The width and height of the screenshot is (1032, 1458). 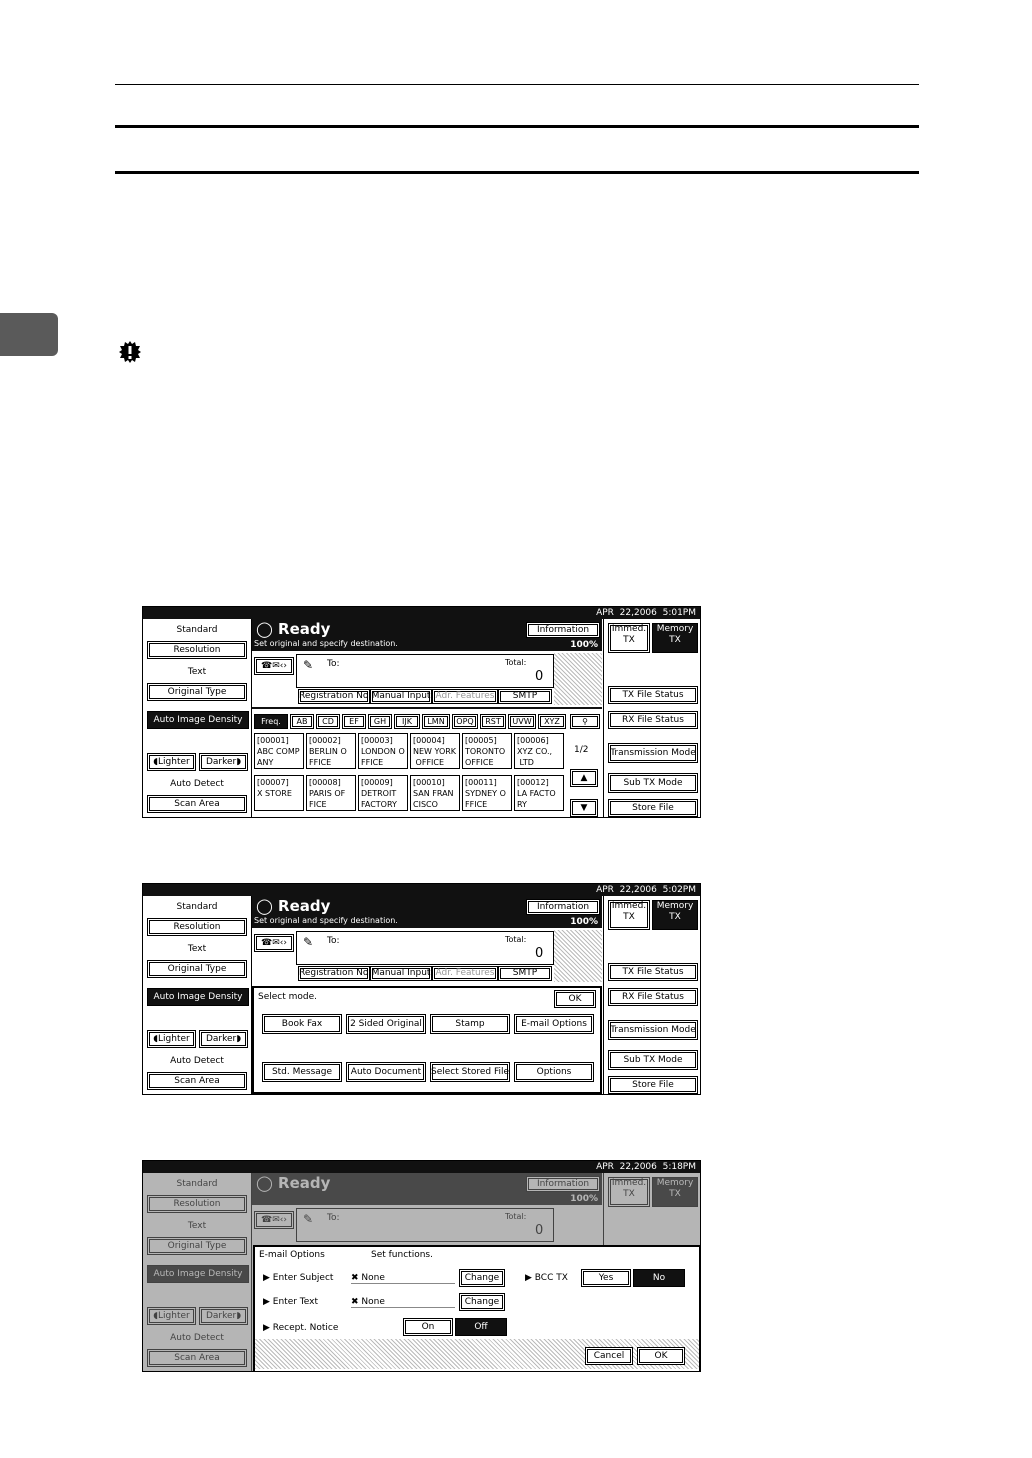 What do you see at coordinates (435, 793) in the screenshot?
I see `address-entry: [00010] SAN FRAN CISCO` at bounding box center [435, 793].